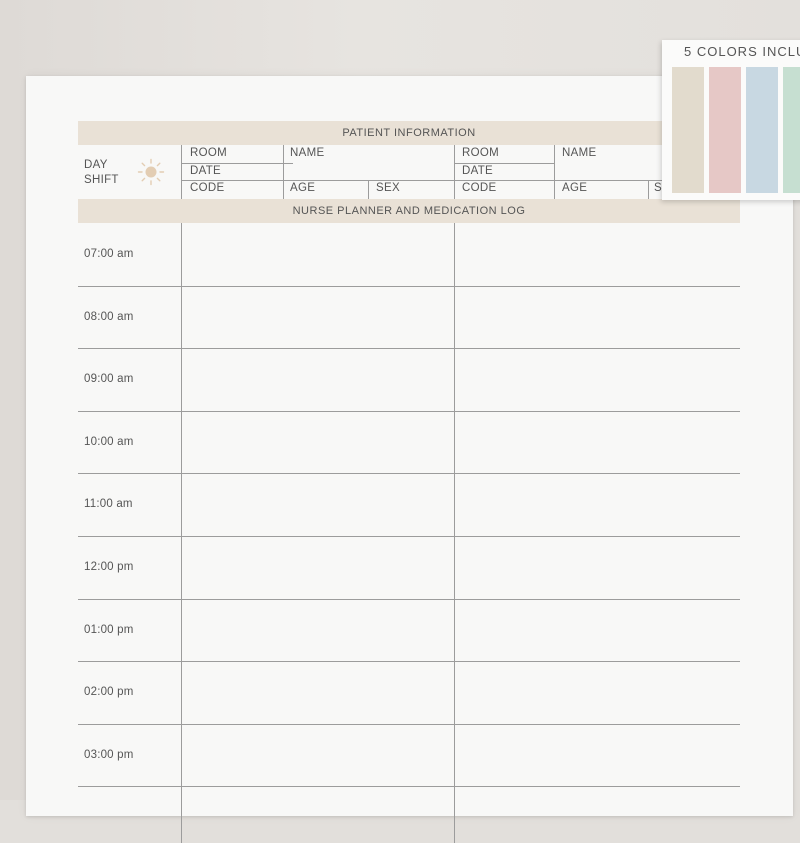 The width and height of the screenshot is (800, 843). I want to click on patient-information-title: PATIENT INFORMATION, so click(409, 133).